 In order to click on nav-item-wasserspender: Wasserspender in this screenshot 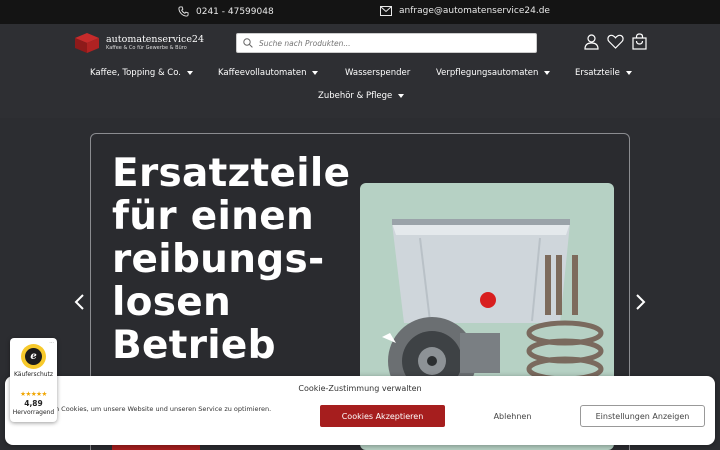, I will do `click(377, 73)`.